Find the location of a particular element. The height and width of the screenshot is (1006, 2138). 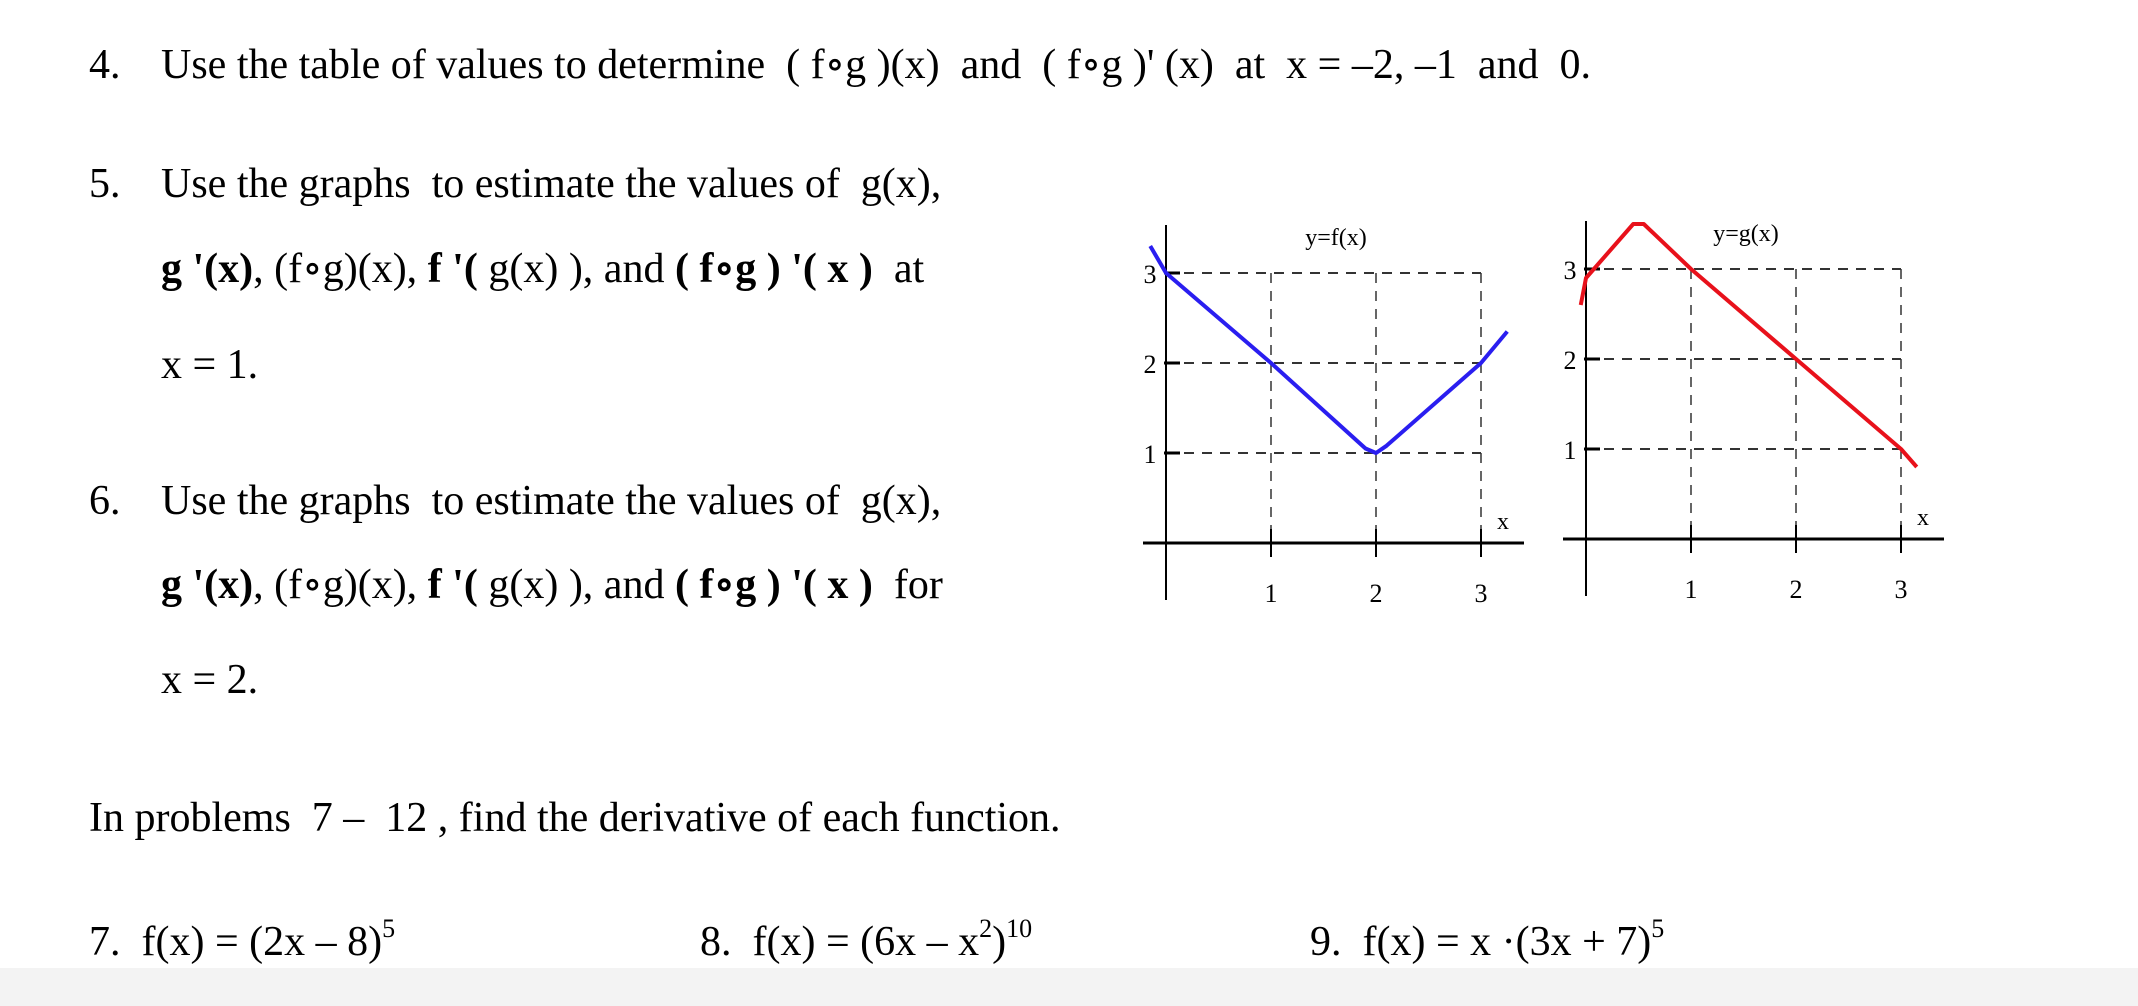

graph-f: 1 2 3 1 2 3 x y=f(x) is located at coordinates (1333, 416).